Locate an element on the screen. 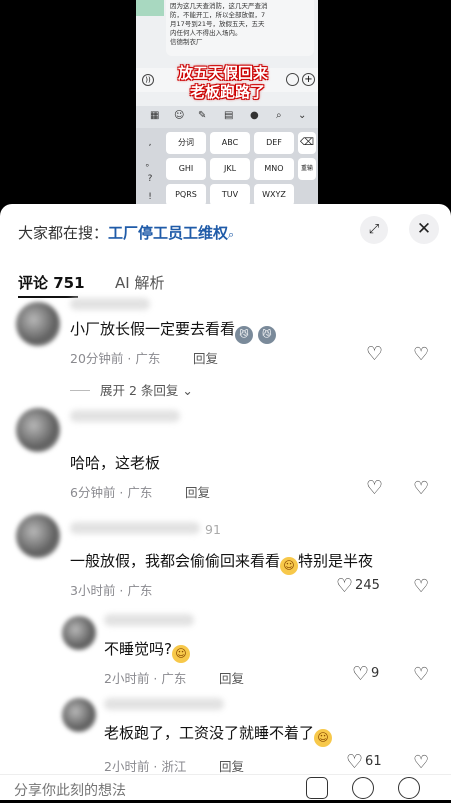 The image size is (451, 803). expand-replies-label: 展开 2 条回复 is located at coordinates (139, 390).